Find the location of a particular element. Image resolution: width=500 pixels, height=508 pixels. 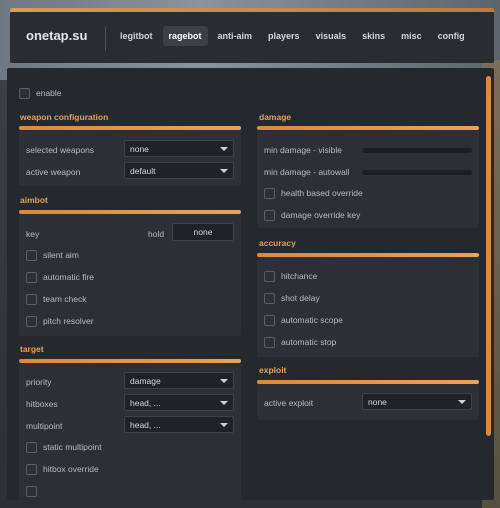

health-based-override-label: health based override is located at coordinates (322, 193).